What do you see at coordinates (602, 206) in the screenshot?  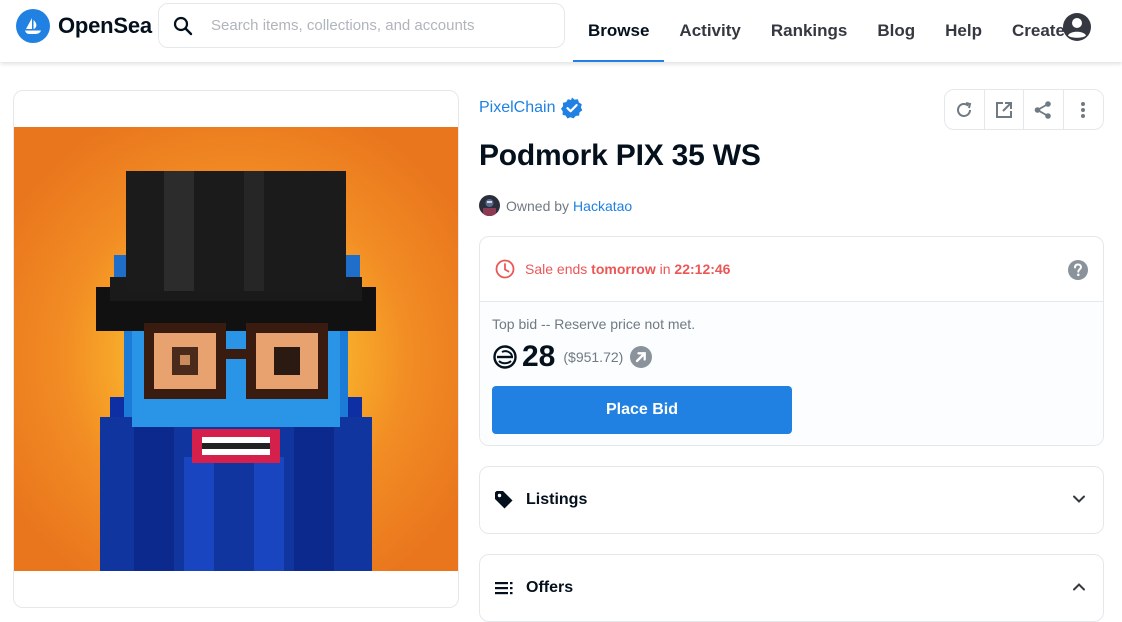 I see `owner-link: Hackatao` at bounding box center [602, 206].